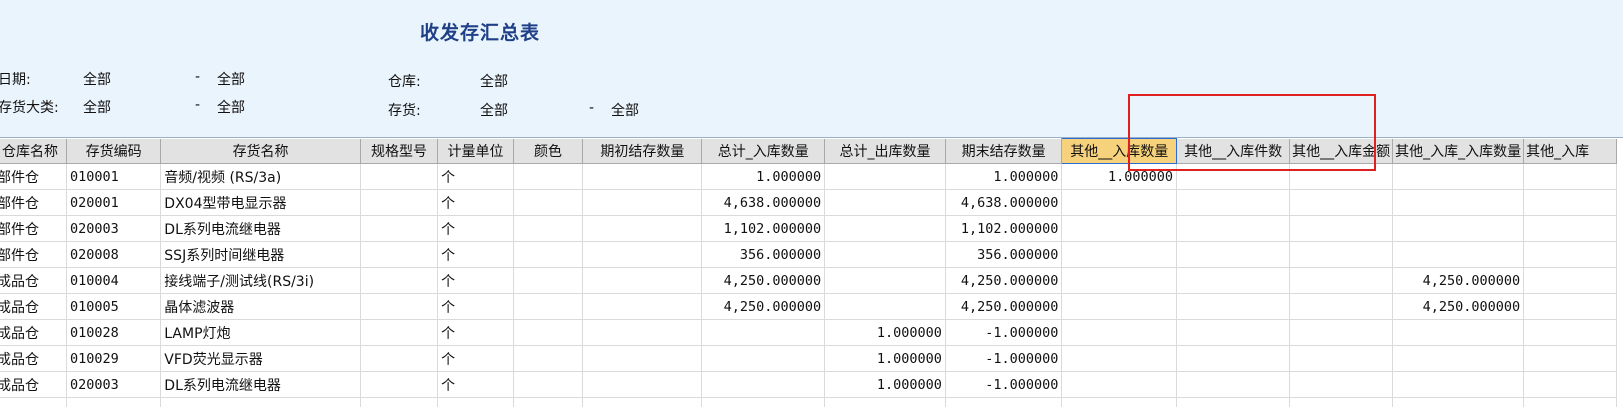  What do you see at coordinates (33, 307) in the screenshot?
I see `table-cell-warehouse-name: 成品仓` at bounding box center [33, 307].